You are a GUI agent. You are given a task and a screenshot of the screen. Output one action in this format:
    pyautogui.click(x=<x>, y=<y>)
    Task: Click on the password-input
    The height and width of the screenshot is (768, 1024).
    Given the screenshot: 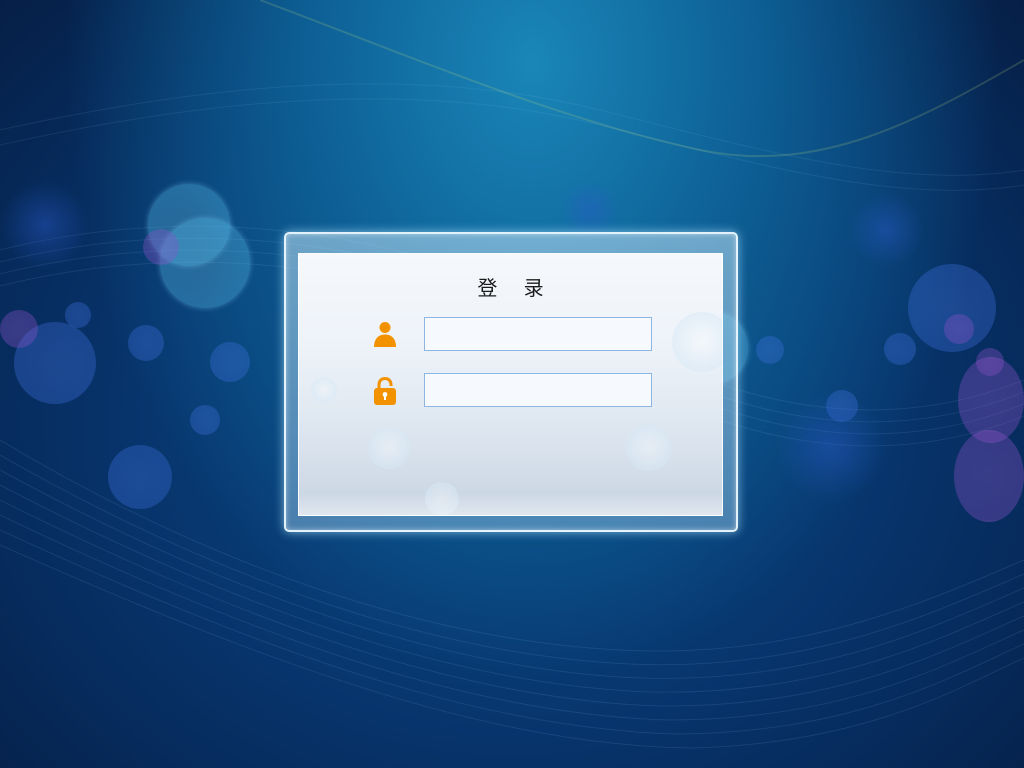 What is the action you would take?
    pyautogui.click(x=538, y=390)
    